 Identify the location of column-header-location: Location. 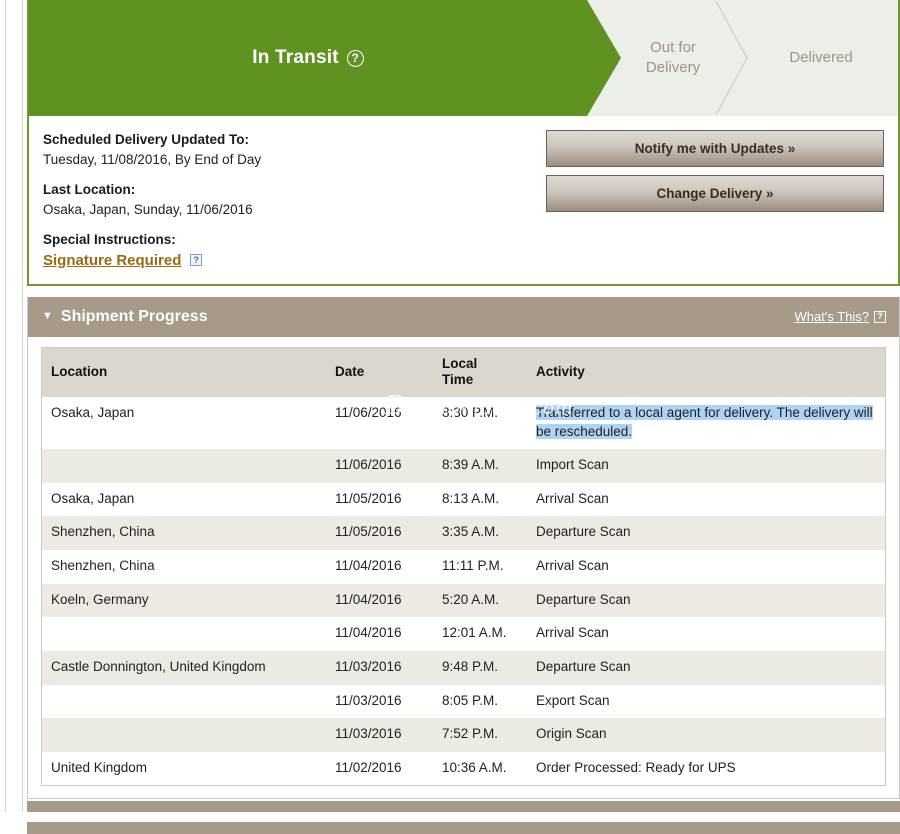
(185, 372).